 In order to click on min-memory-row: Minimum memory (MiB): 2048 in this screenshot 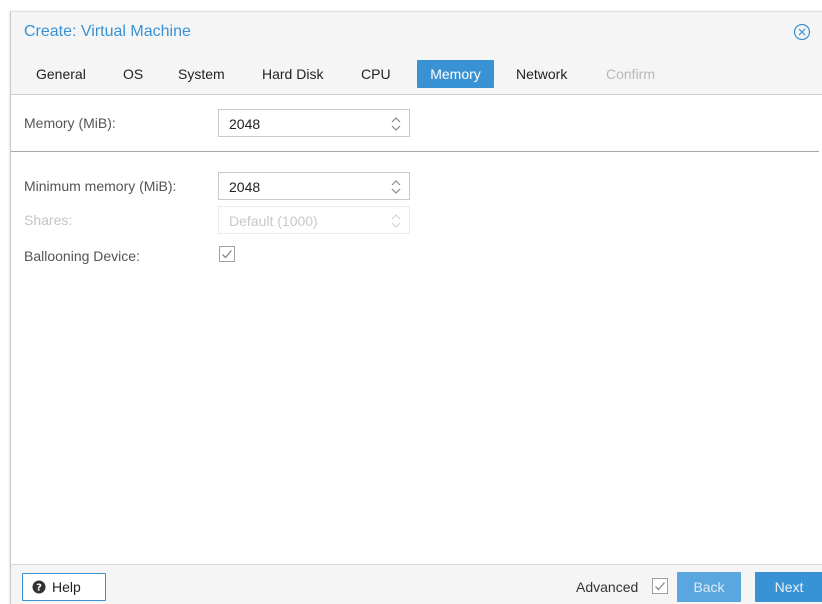, I will do `click(416, 187)`.